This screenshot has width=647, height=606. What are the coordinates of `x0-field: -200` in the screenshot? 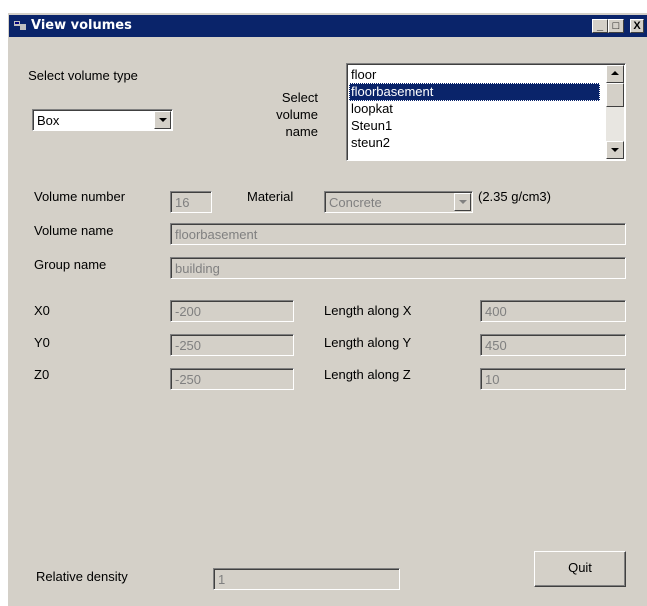 It's located at (232, 311).